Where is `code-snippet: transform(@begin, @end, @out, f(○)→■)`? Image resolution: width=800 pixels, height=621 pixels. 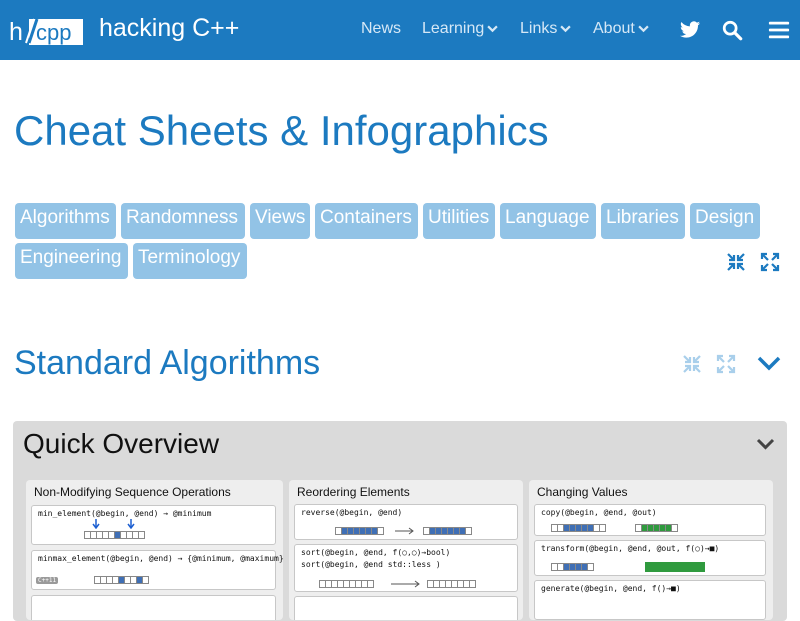
code-snippet: transform(@begin, @end, @out, f(○)→■) is located at coordinates (650, 558).